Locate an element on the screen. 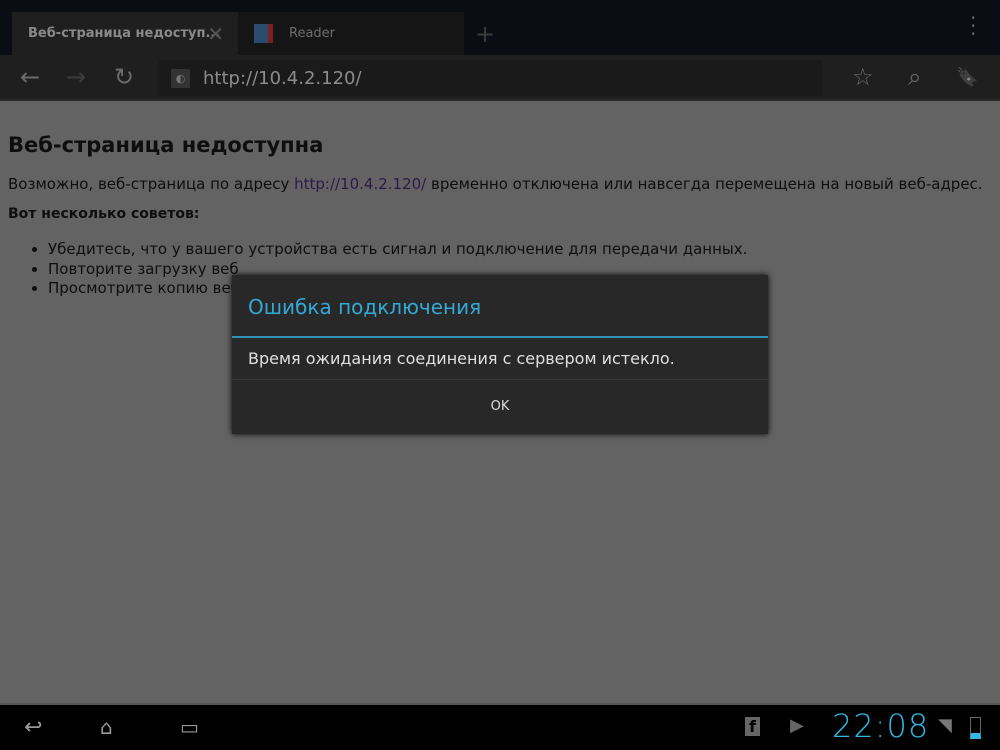 The height and width of the screenshot is (750, 1000). ok-button: OK is located at coordinates (500, 406).